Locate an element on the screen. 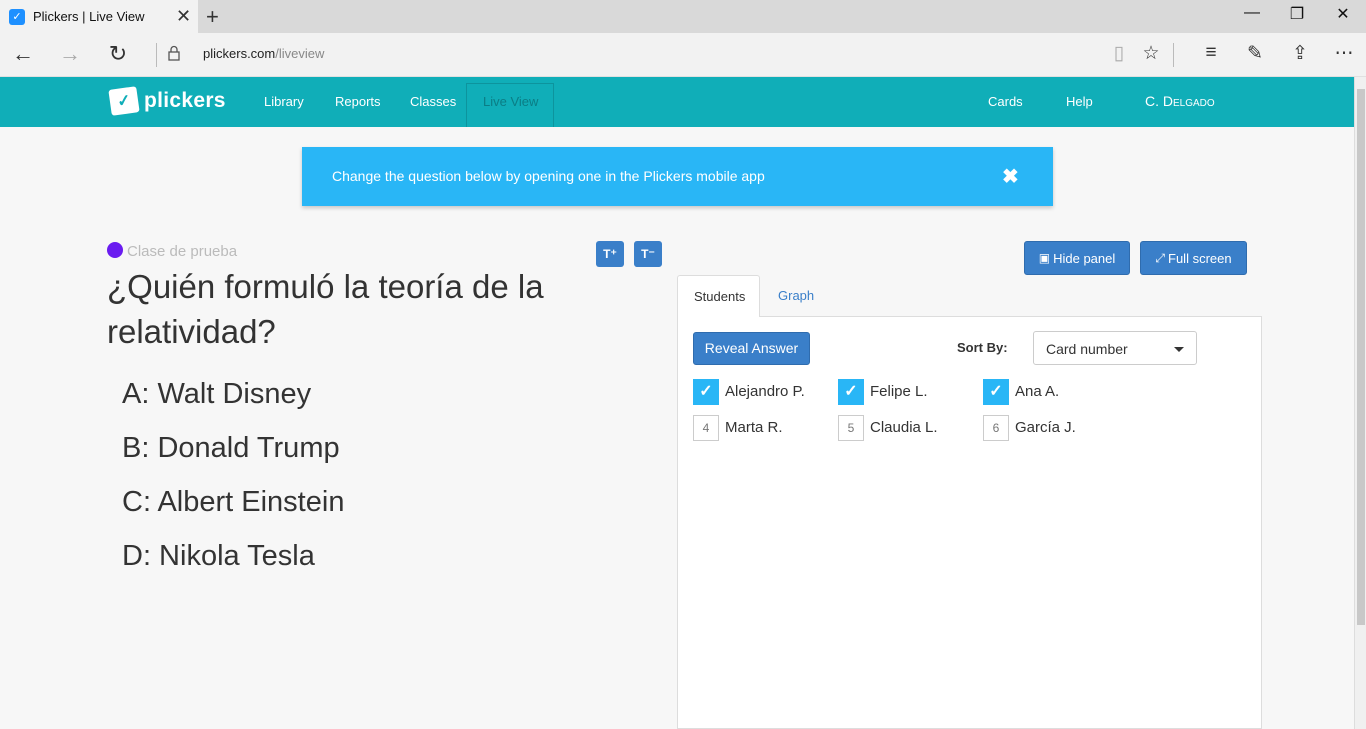 The width and height of the screenshot is (1366, 729). tab-students-label: Students is located at coordinates (720, 296).